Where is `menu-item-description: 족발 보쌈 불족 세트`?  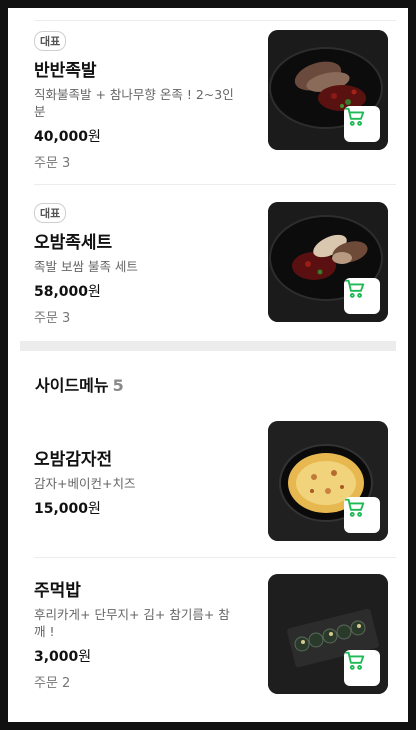
menu-item-description: 족발 보쌈 불족 세트 is located at coordinates (86, 266).